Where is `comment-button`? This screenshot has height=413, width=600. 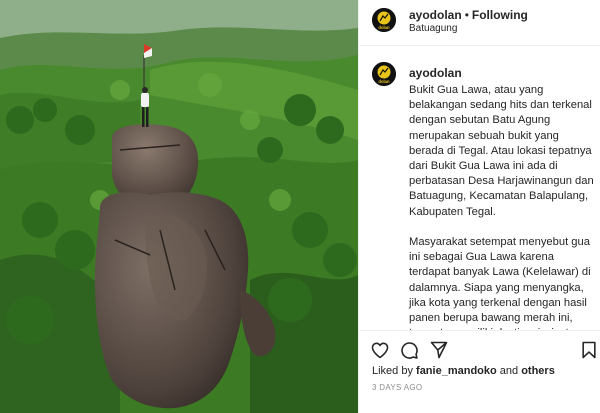
comment-button is located at coordinates (409, 350).